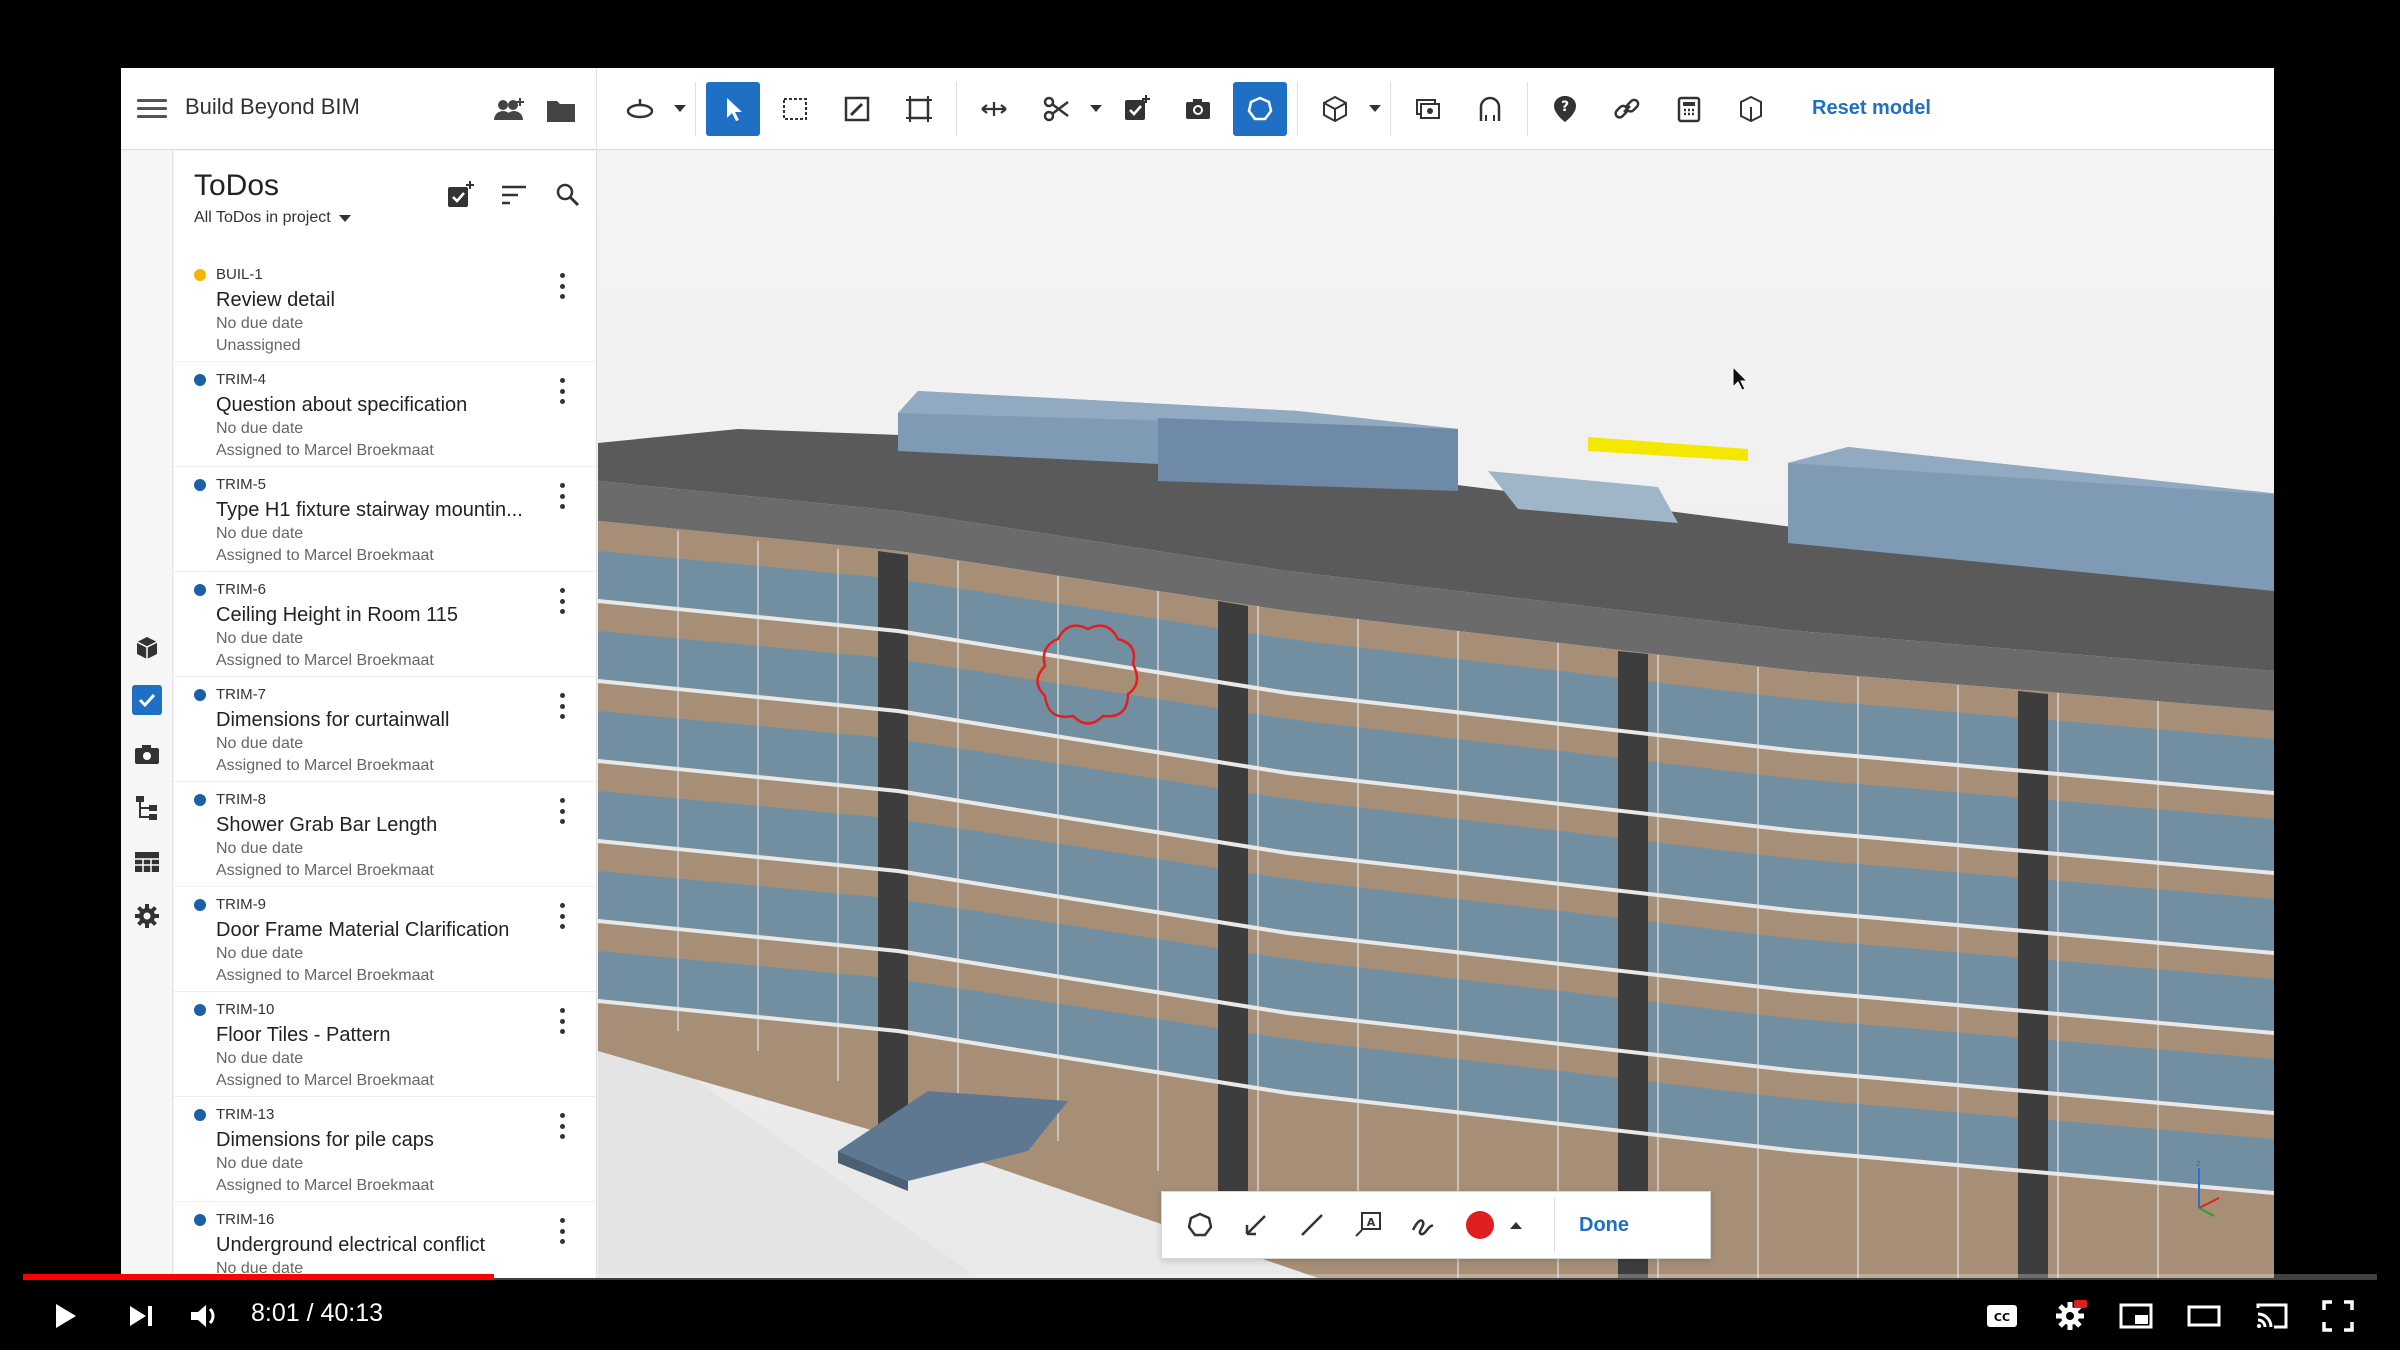  What do you see at coordinates (994, 109) in the screenshot?
I see `measure-icon` at bounding box center [994, 109].